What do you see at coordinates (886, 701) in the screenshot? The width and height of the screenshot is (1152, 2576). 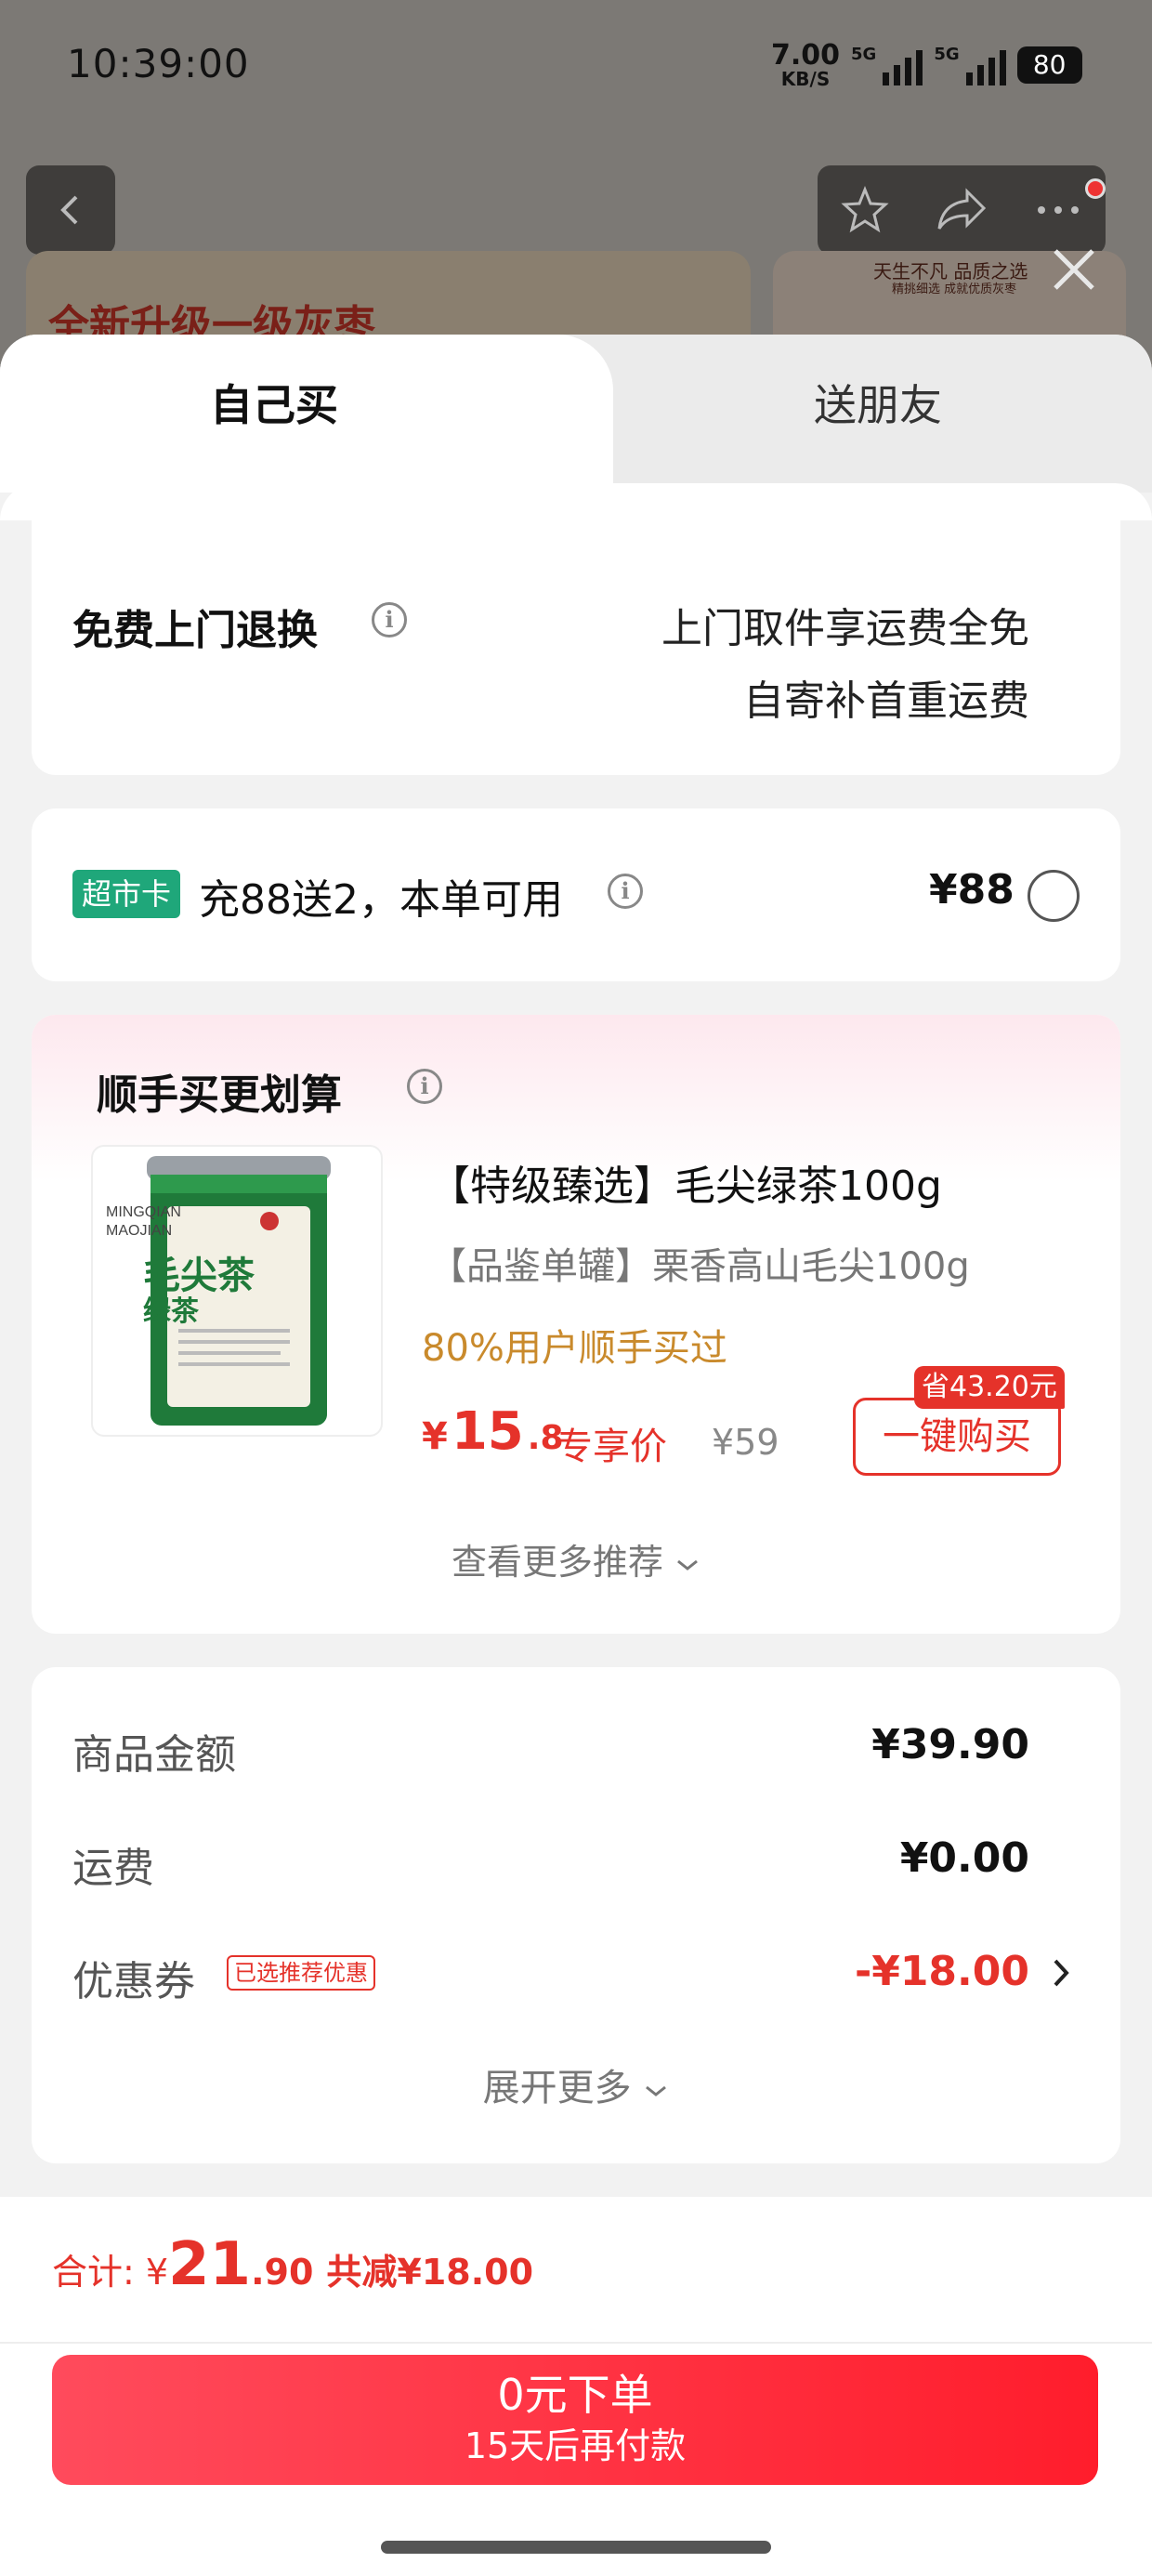 I see `return-service-line2: 自寄补首重运费` at bounding box center [886, 701].